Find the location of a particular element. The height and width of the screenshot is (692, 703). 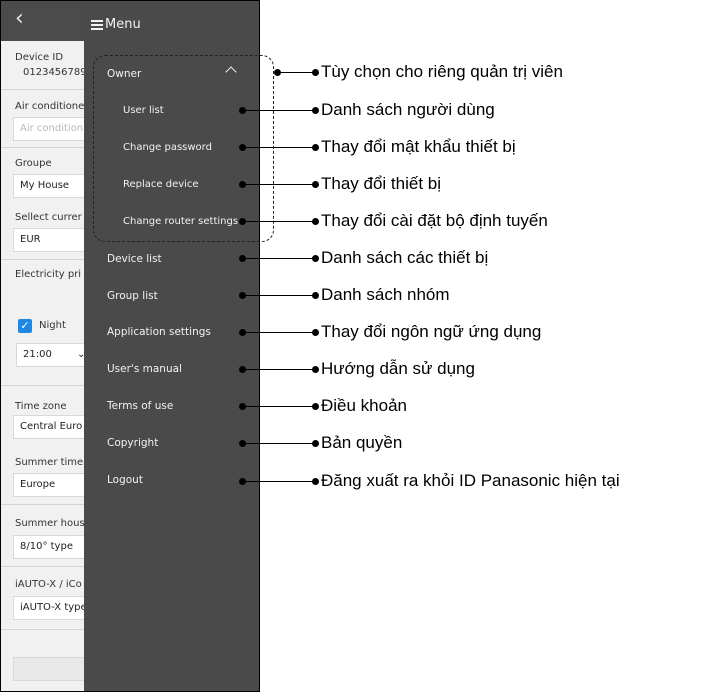

night-label: Night is located at coordinates (52, 325).